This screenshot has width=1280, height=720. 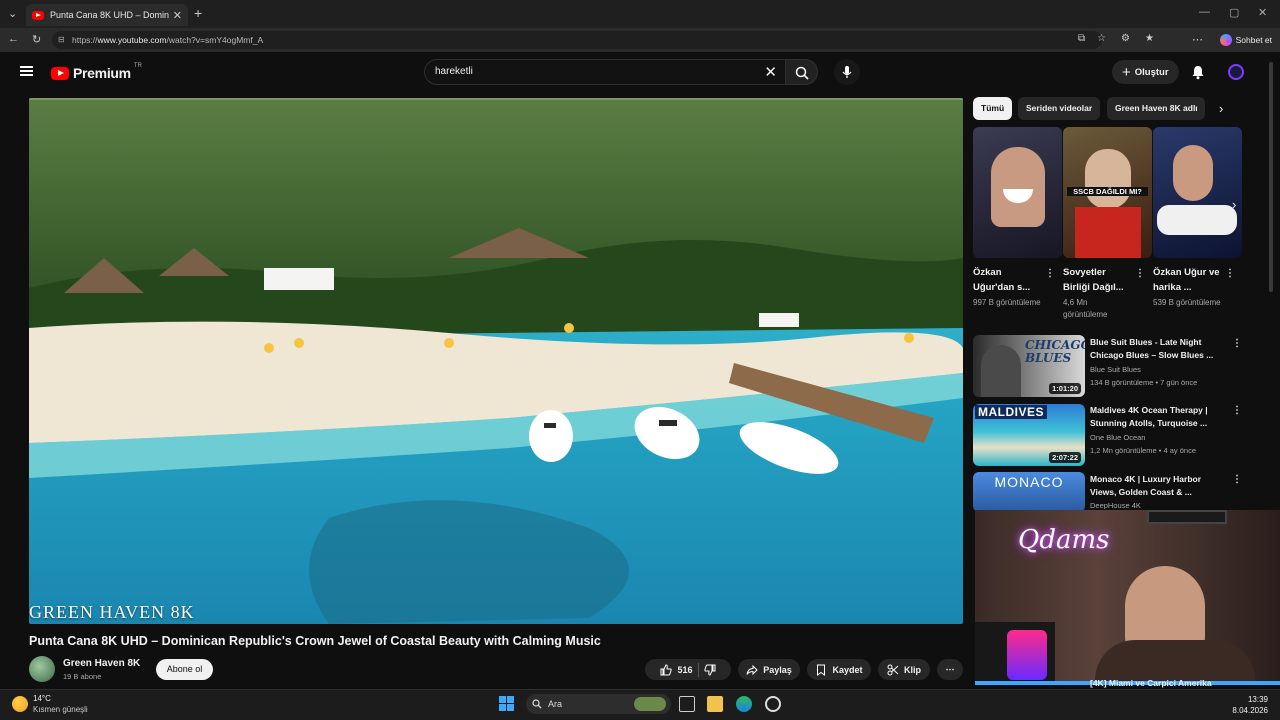 What do you see at coordinates (1055, 351) in the screenshot?
I see `thumb-text: CHICAGO BLUES` at bounding box center [1055, 351].